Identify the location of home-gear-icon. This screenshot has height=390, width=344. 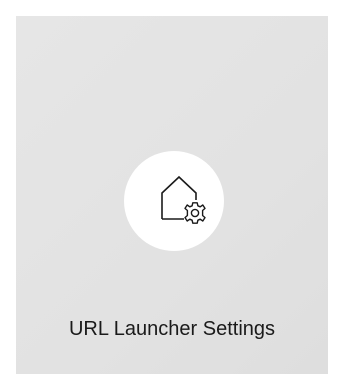
(183, 199).